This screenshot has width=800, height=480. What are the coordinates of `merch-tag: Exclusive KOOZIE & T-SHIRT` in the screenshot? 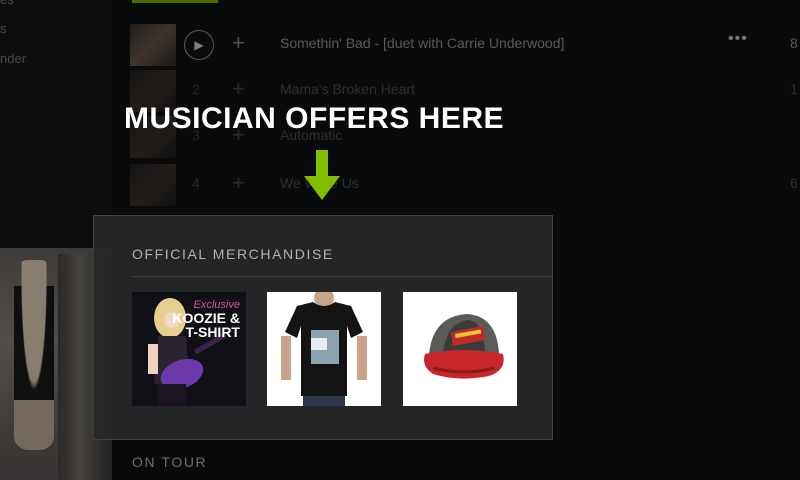 It's located at (206, 320).